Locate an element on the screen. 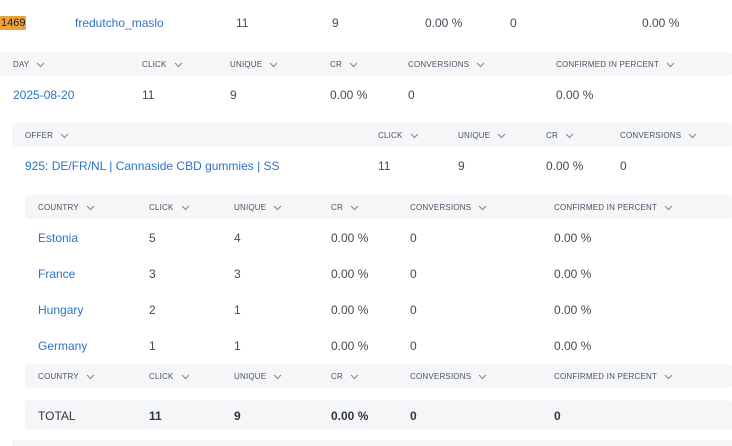  table-row: Estonia 5 4 0.00 % 0 0.00 % is located at coordinates (366, 238).